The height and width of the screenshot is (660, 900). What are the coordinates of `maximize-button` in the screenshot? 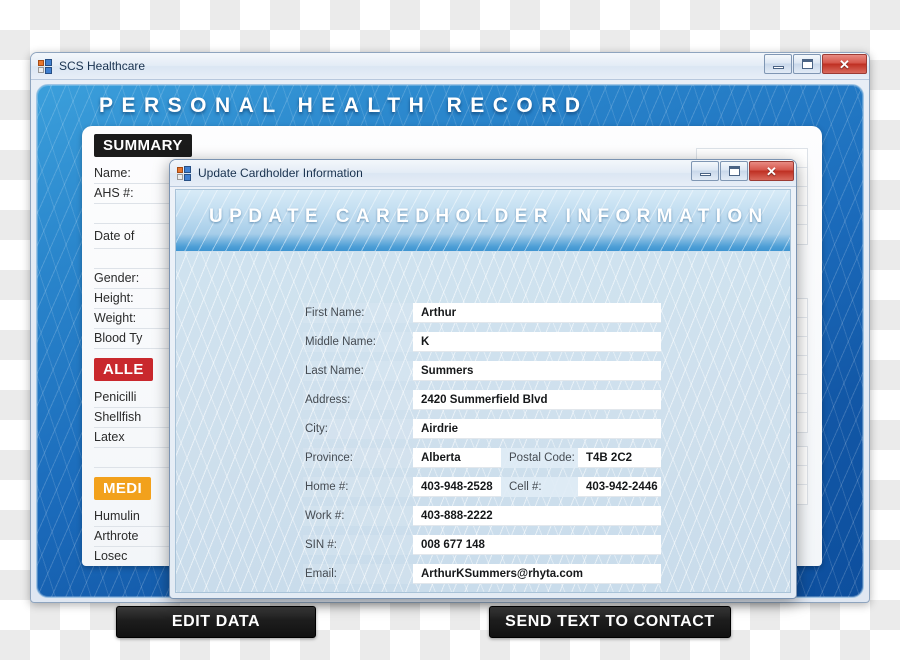 It's located at (807, 64).